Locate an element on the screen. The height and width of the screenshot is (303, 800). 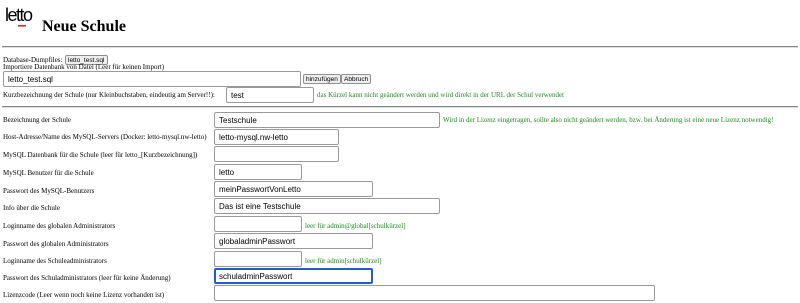
label-global-admin-password: Passwort des globalen Administrators is located at coordinates (56, 244).